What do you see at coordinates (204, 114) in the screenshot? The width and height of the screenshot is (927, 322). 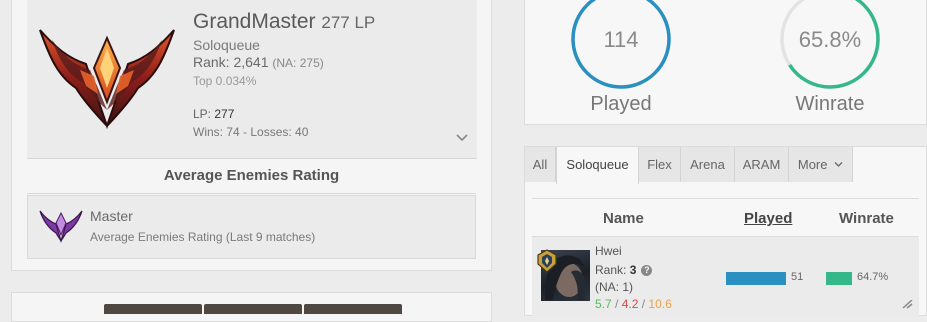 I see `lp-label: LP:` at bounding box center [204, 114].